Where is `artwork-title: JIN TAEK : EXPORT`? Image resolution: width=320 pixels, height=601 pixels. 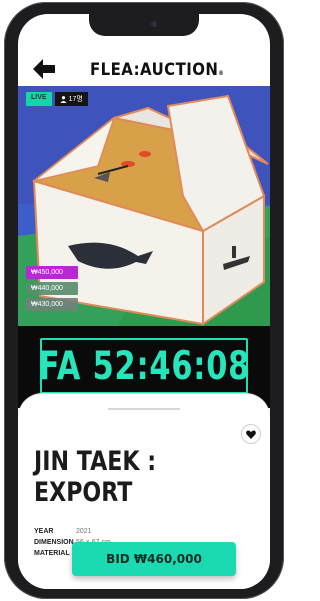
artwork-title: JIN TAEK : EXPORT is located at coordinates (95, 477).